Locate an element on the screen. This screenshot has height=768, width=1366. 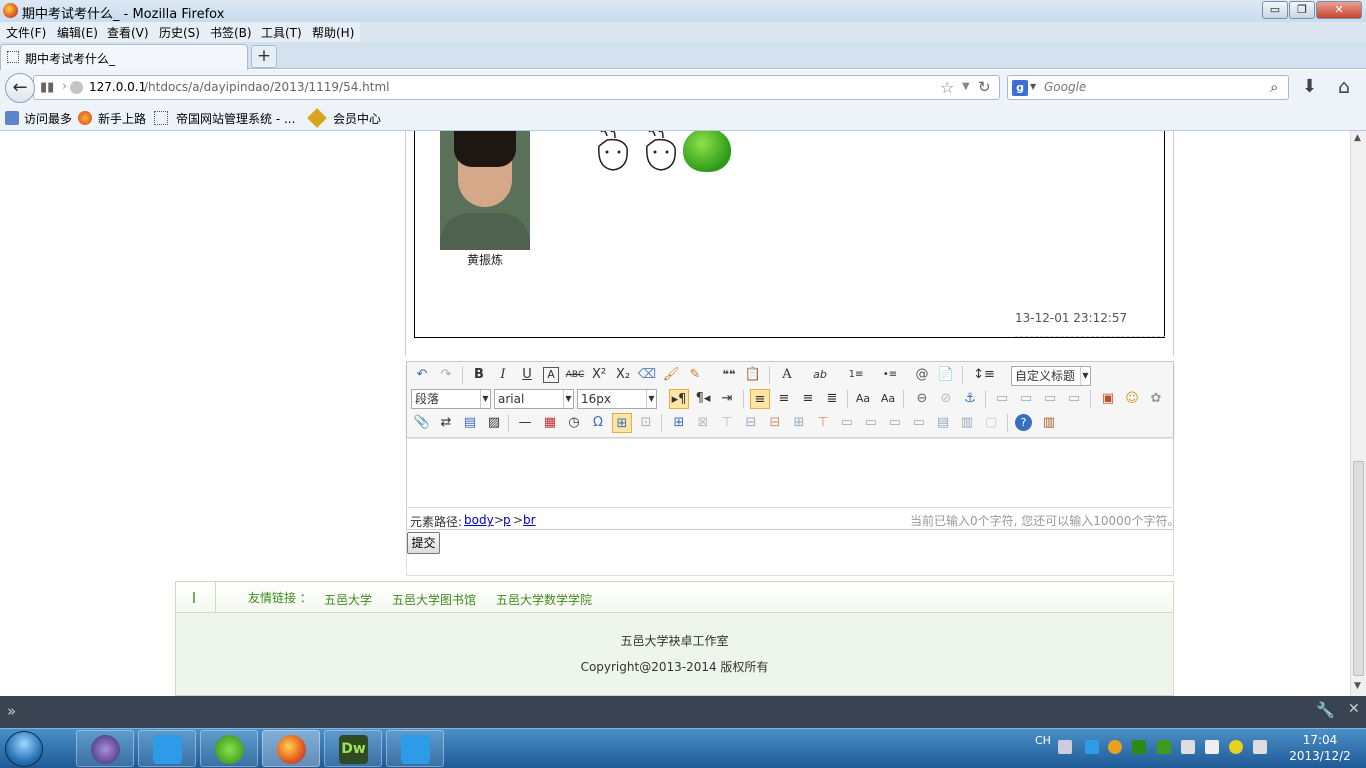
network-card-icon is located at coordinates (1164, 747).